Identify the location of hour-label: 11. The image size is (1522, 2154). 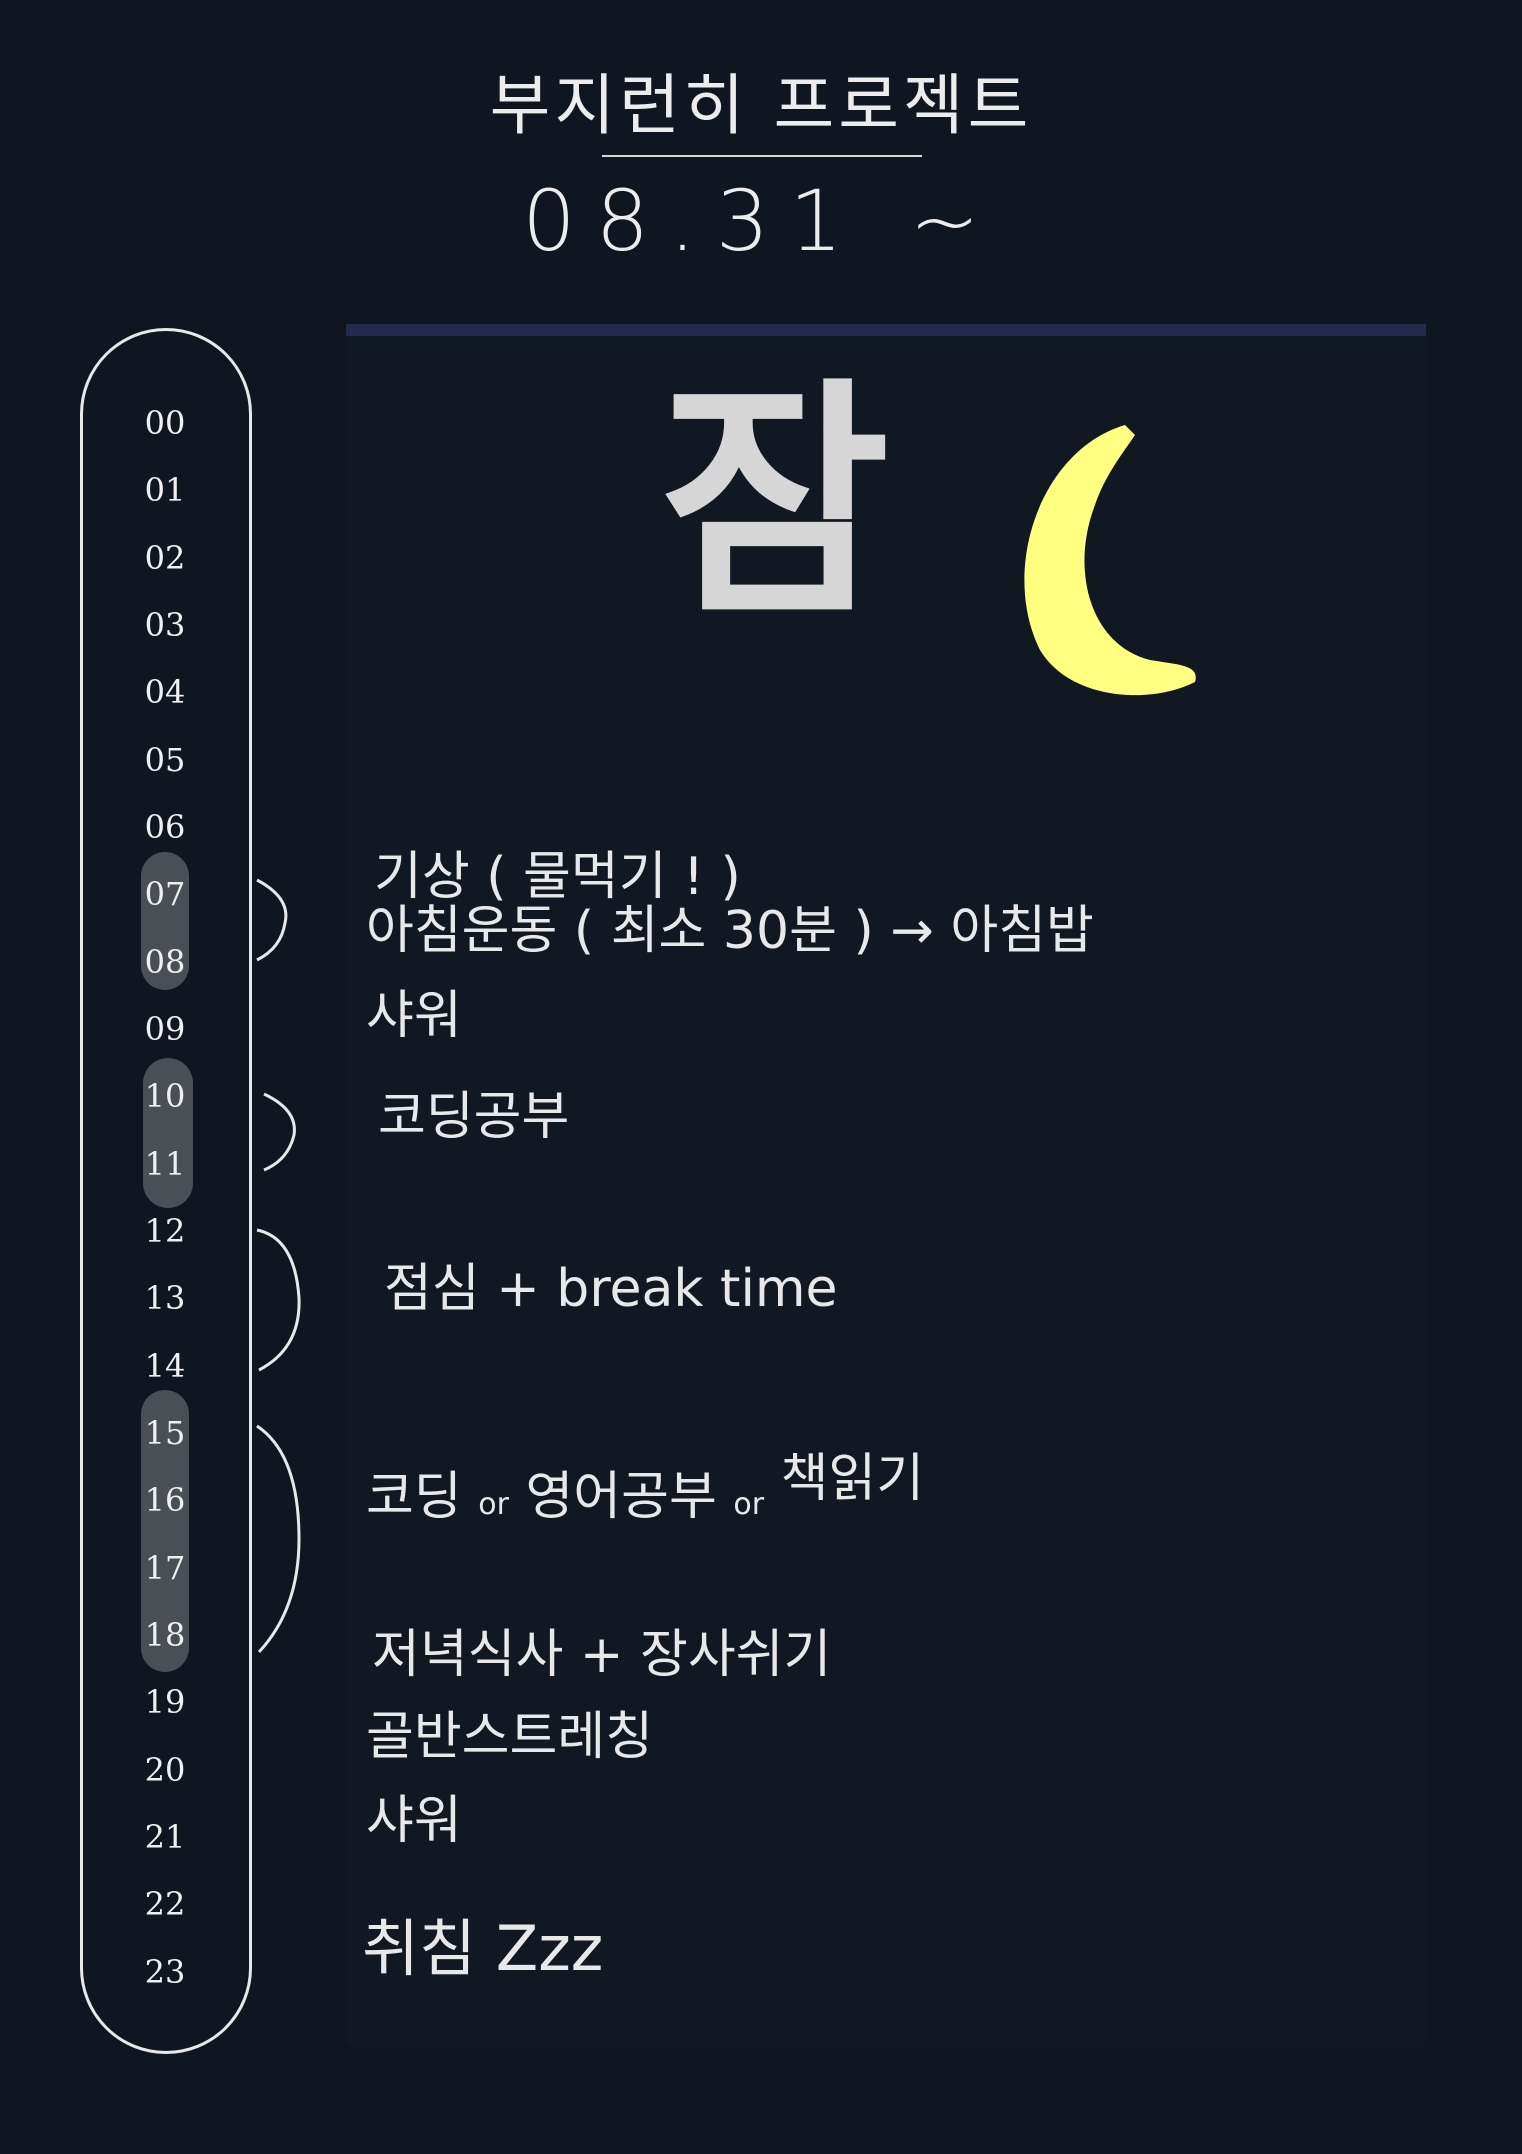
(165, 1164).